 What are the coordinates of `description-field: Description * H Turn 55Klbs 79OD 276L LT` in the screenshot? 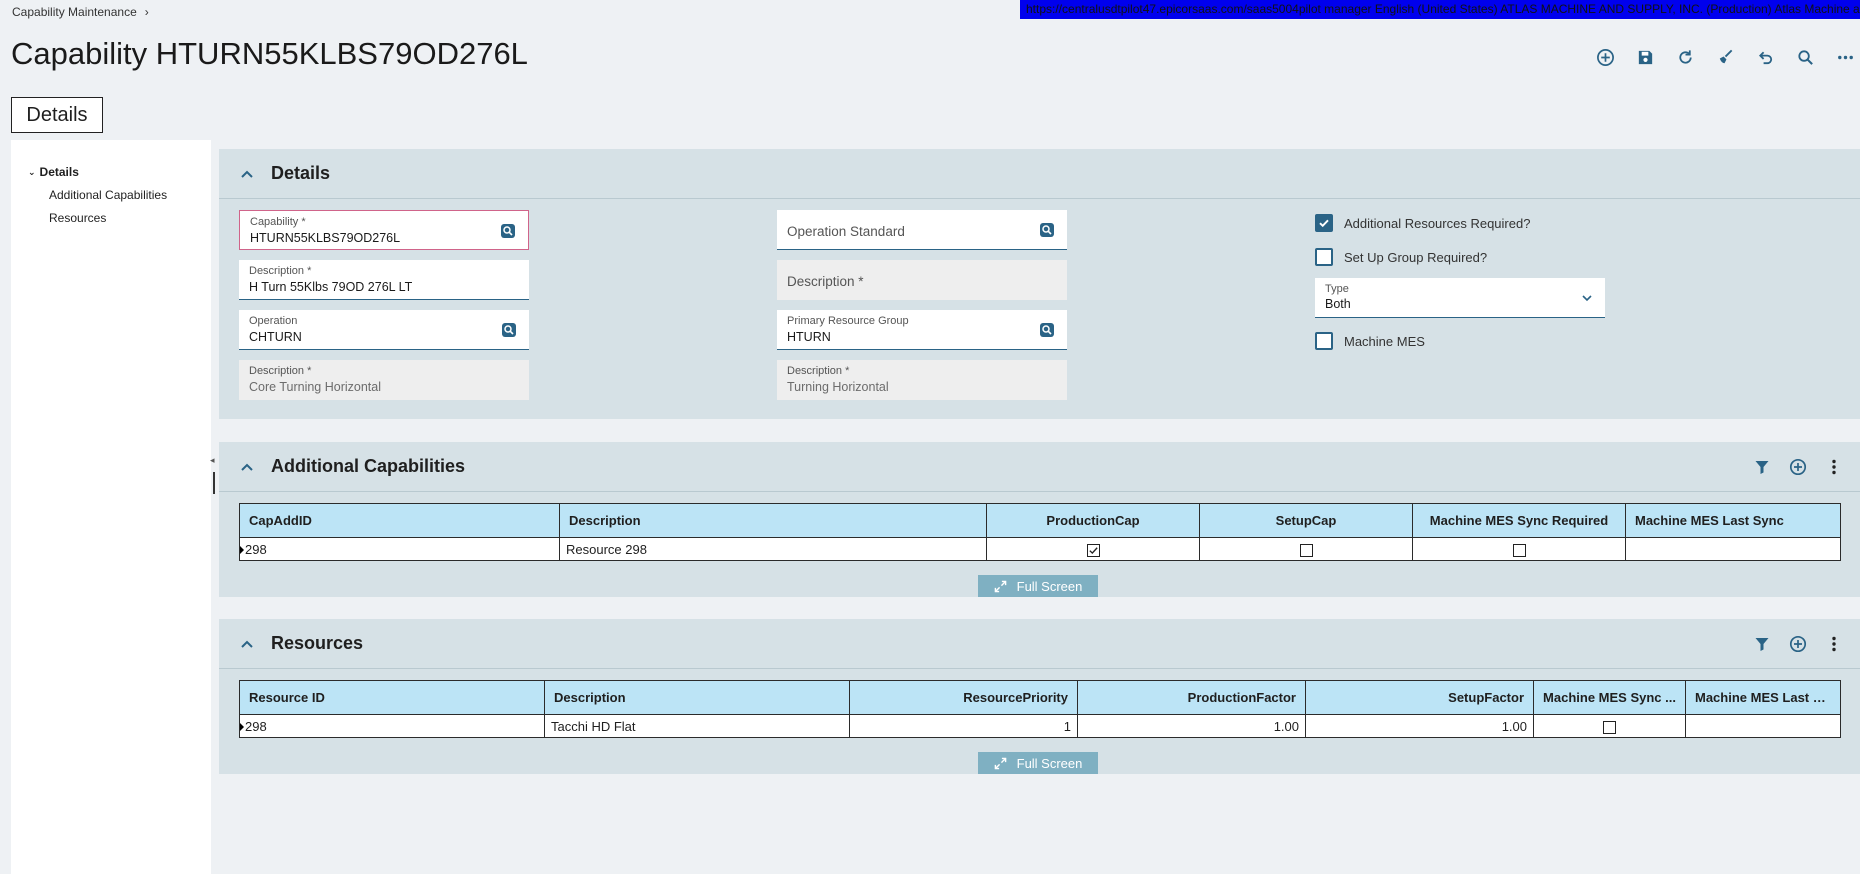 It's located at (384, 280).